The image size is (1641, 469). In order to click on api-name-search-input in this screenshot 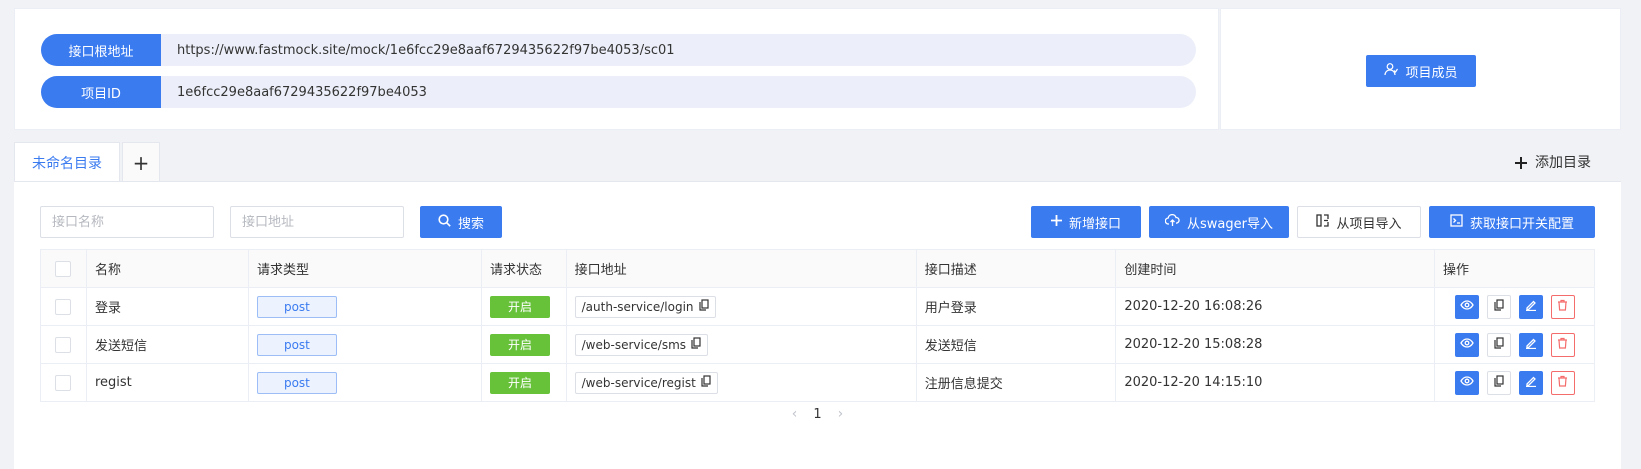, I will do `click(127, 222)`.